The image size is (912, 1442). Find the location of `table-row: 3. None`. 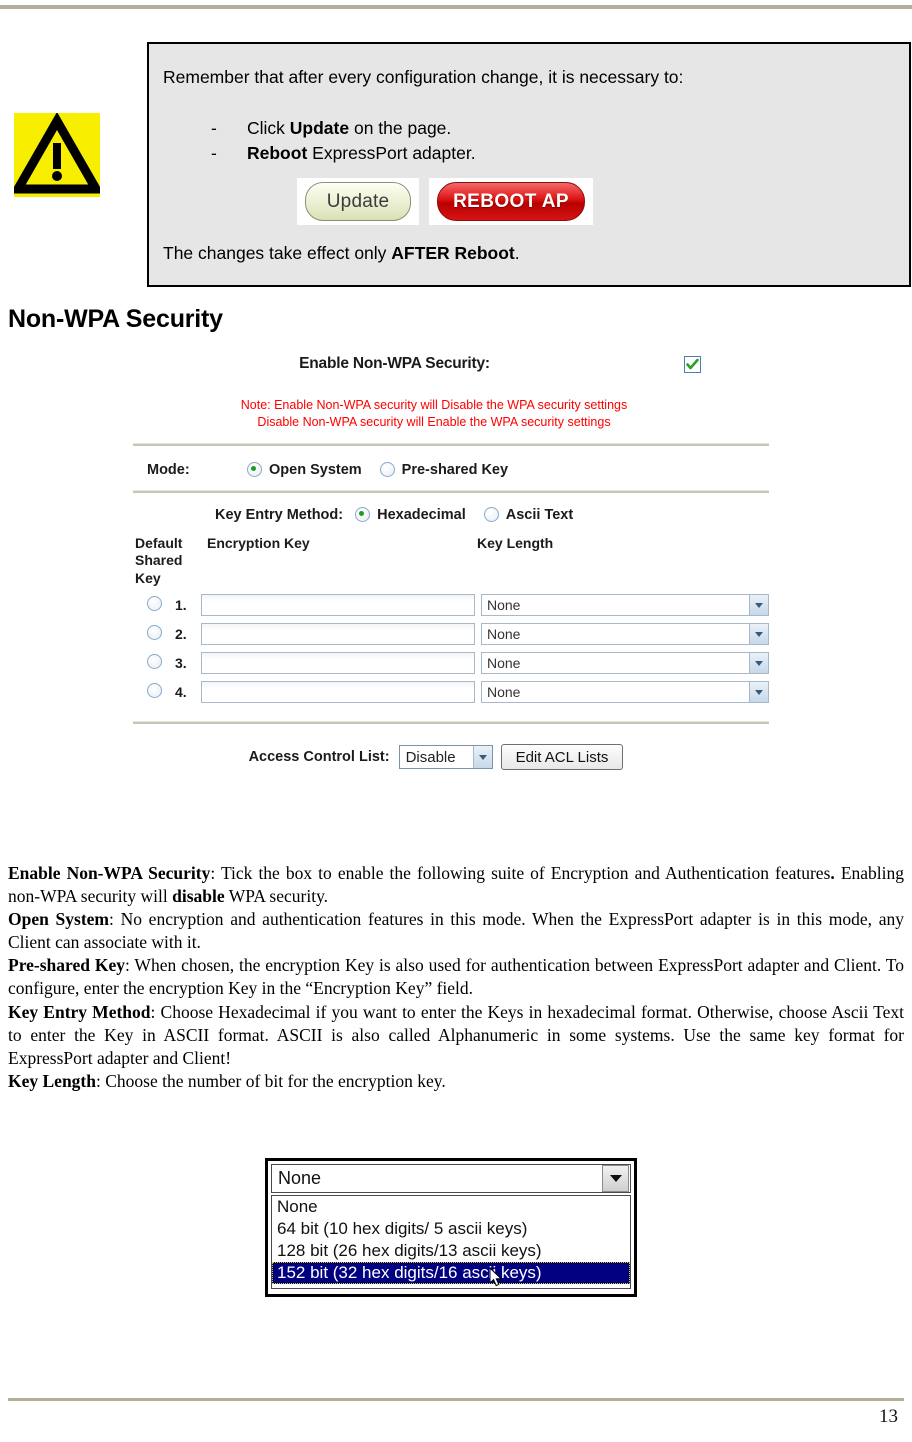

table-row: 3. None is located at coordinates (454, 663).